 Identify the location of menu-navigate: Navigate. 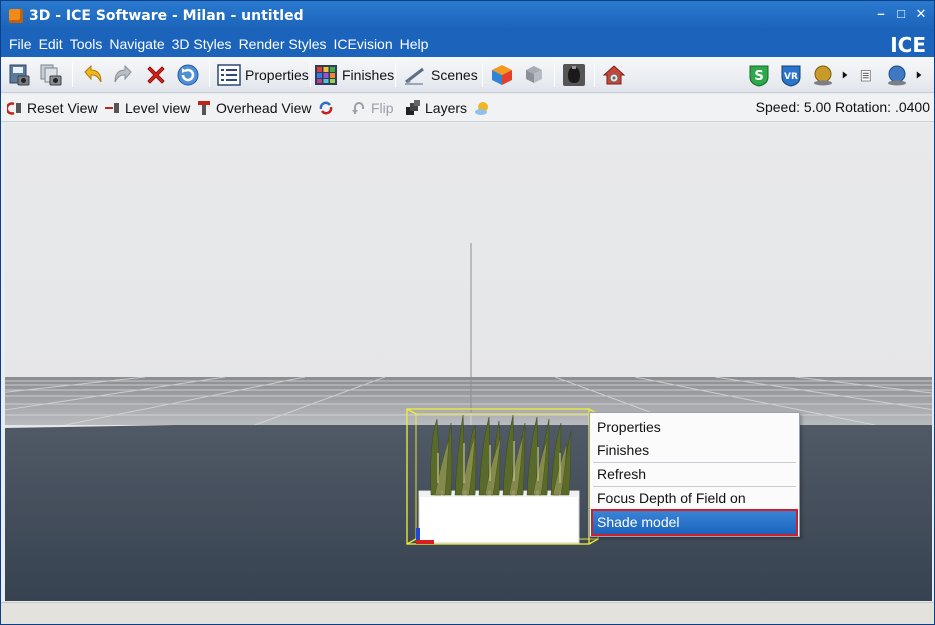
(140, 44).